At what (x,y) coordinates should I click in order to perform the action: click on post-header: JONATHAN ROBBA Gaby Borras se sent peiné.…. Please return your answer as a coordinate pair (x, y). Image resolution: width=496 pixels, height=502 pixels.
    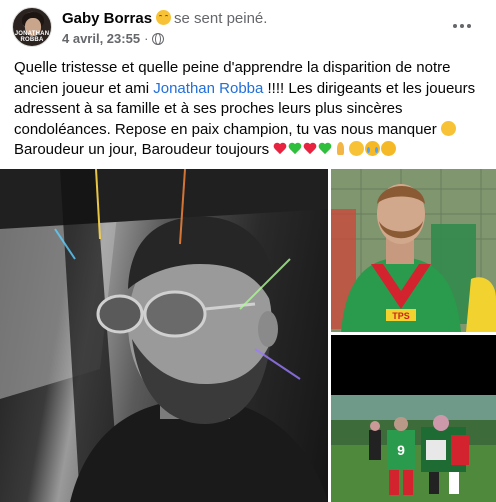
    Looking at the image, I should click on (248, 26).